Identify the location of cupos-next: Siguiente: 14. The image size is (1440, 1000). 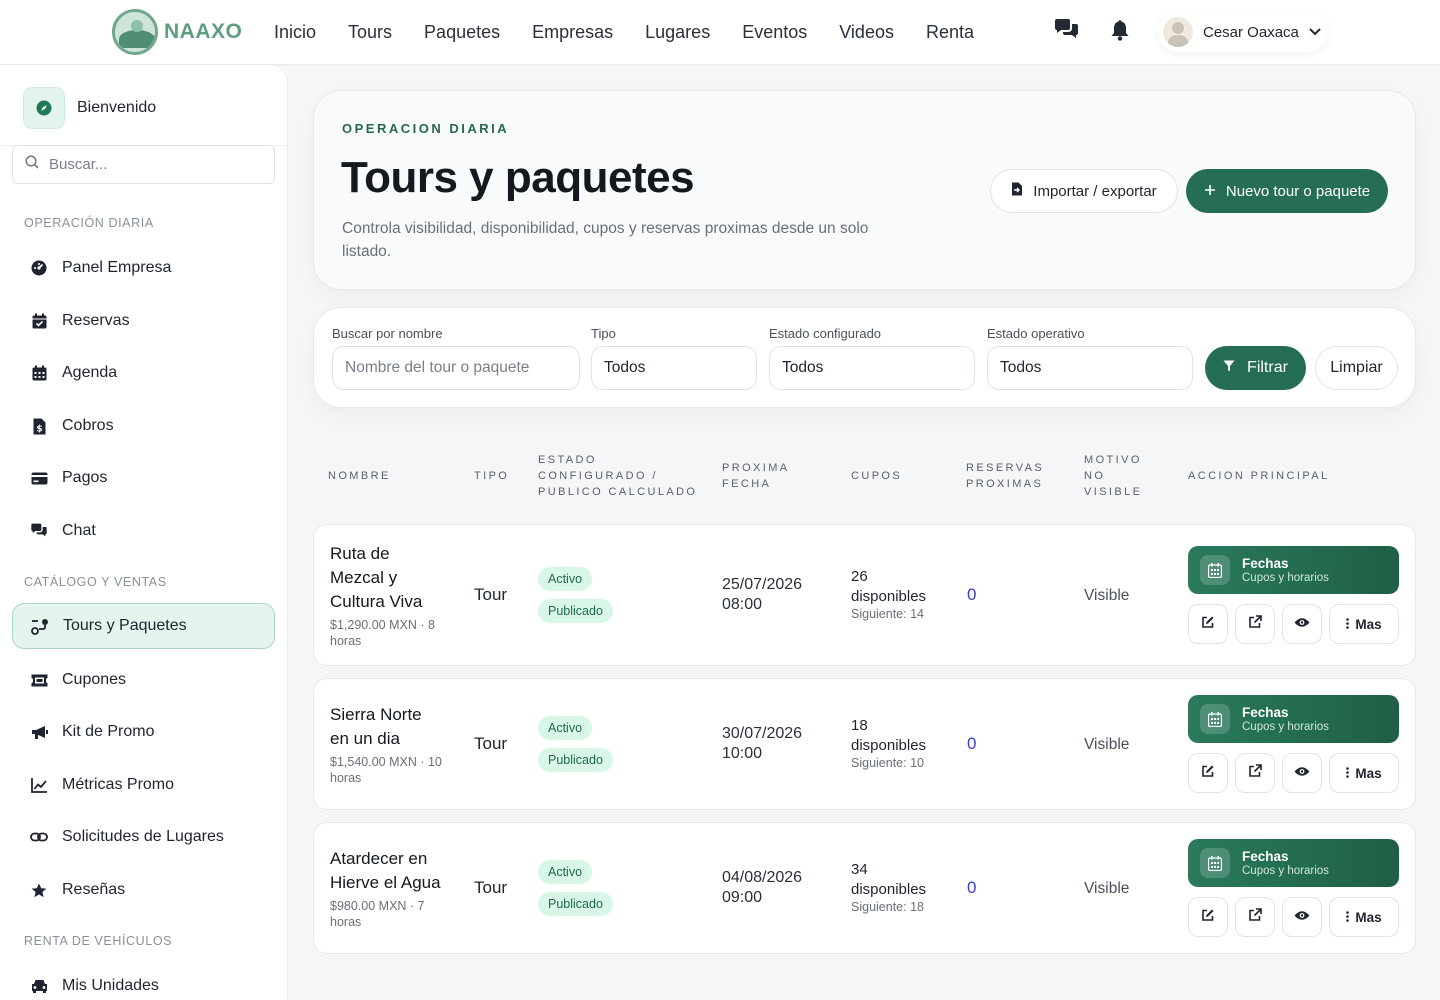
(887, 614).